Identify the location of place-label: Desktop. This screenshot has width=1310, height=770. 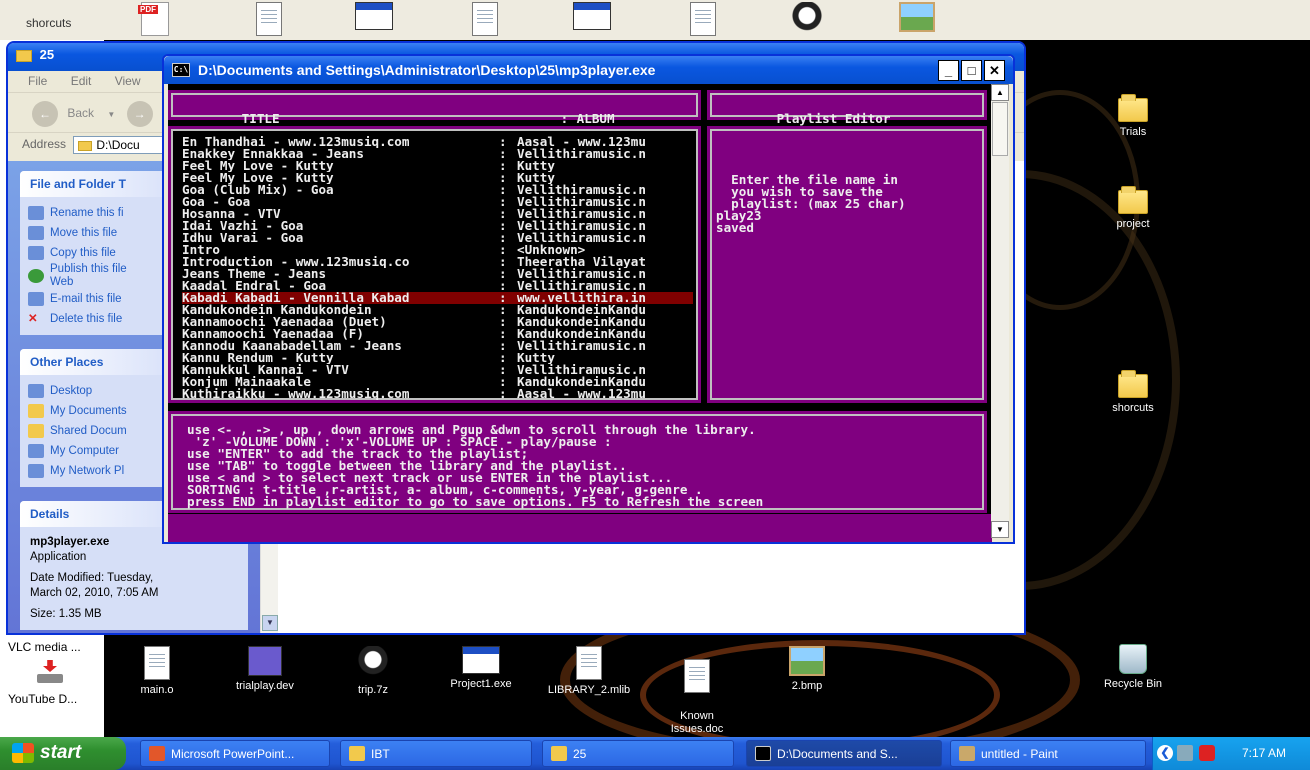
(71, 391).